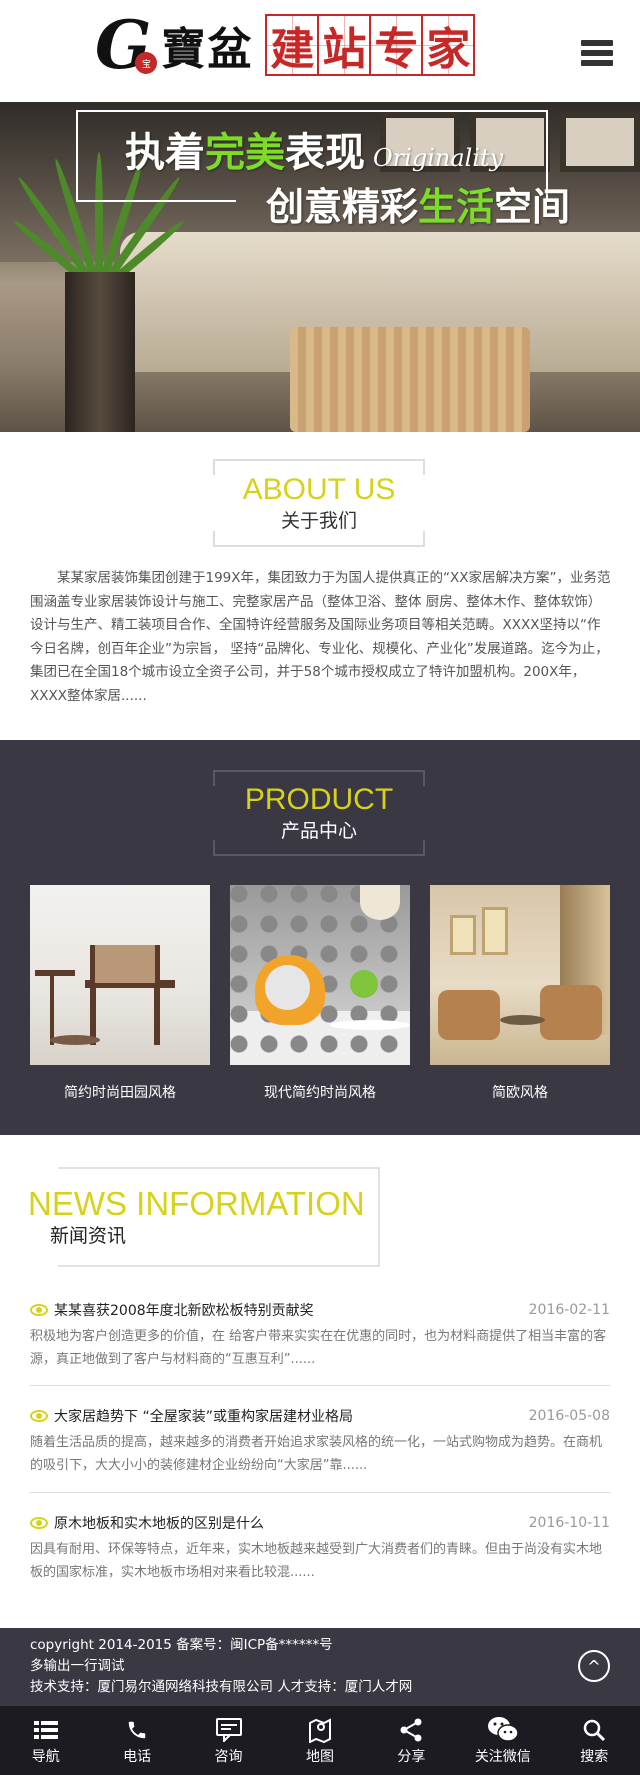  What do you see at coordinates (319, 489) in the screenshot?
I see `about-title-en: ABOUT US` at bounding box center [319, 489].